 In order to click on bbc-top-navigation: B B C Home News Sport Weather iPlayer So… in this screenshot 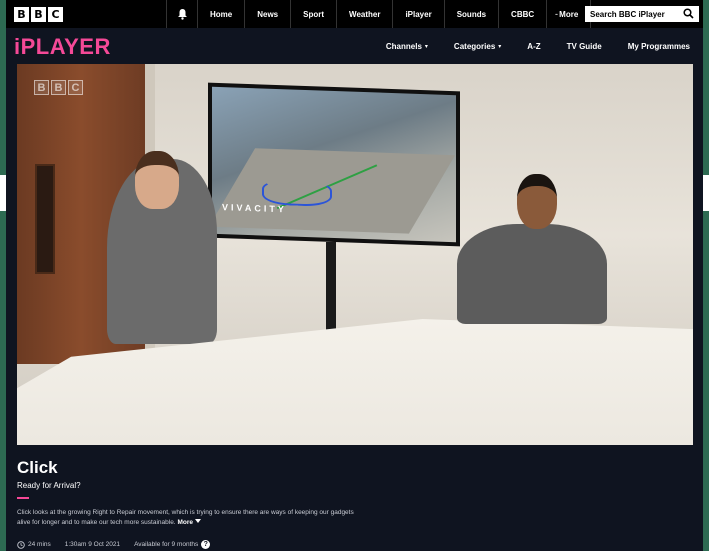, I will do `click(354, 14)`.